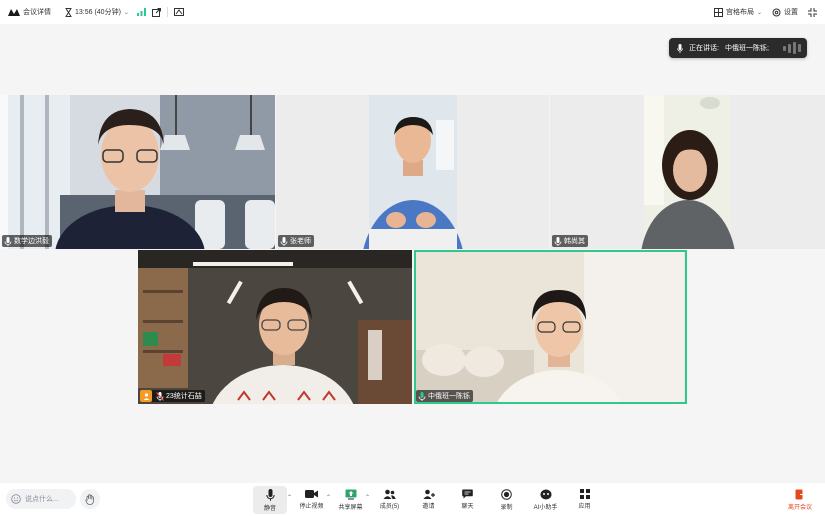 The image size is (825, 516). I want to click on signal-icon, so click(141, 12).